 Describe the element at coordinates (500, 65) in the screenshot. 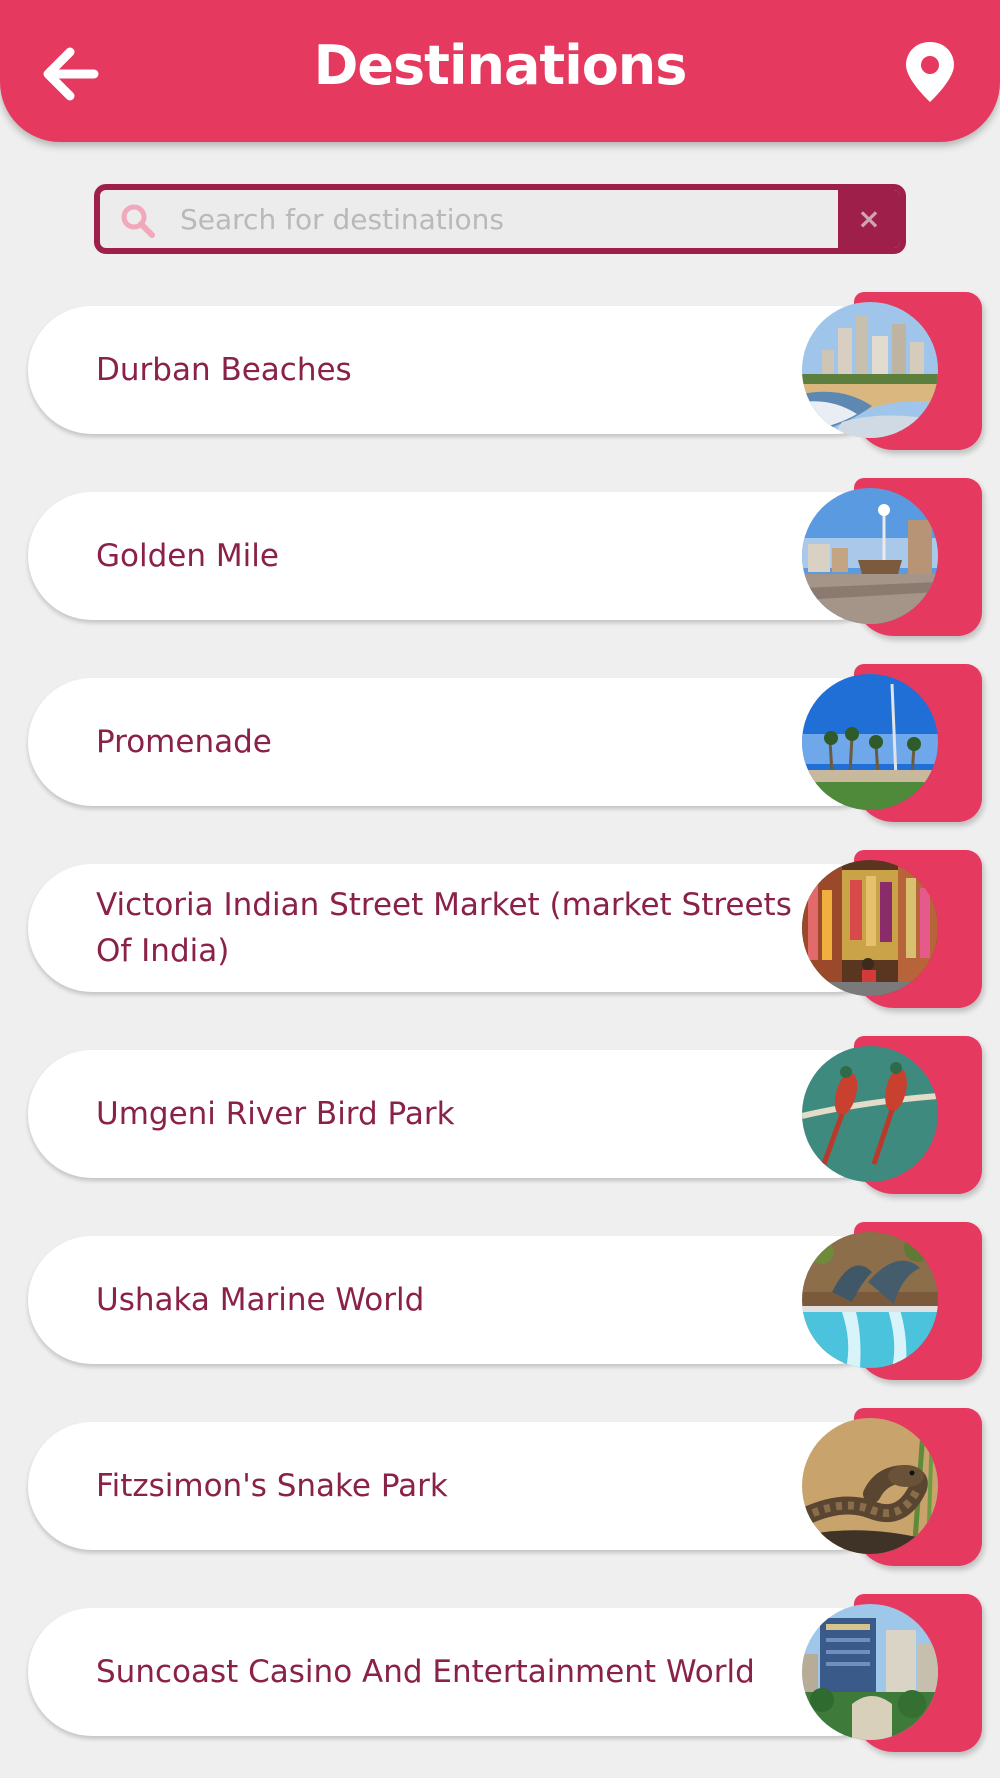

I see `page-title: Destinations` at that location.